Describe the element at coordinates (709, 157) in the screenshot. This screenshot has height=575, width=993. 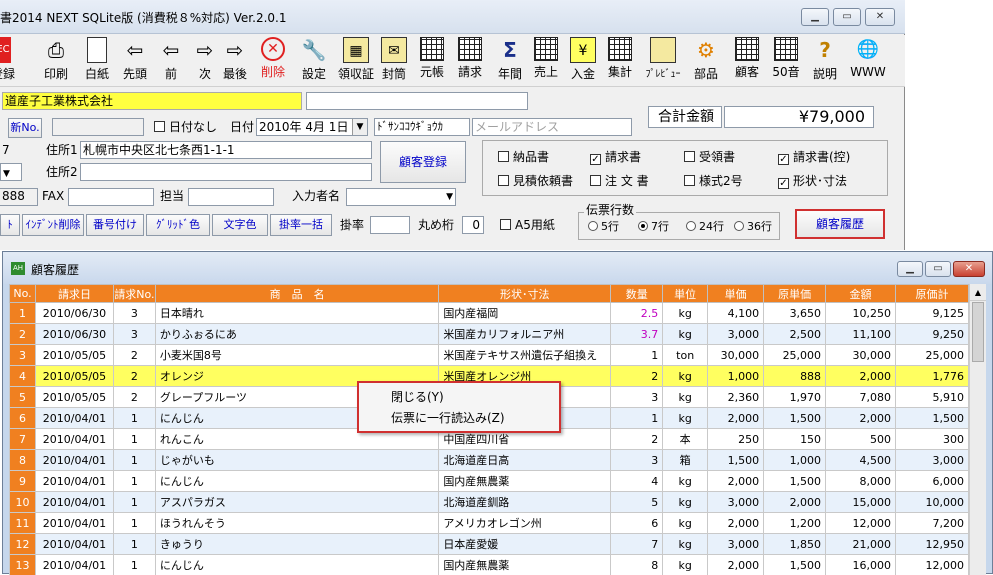
I see `check-receipt: 受領書` at that location.